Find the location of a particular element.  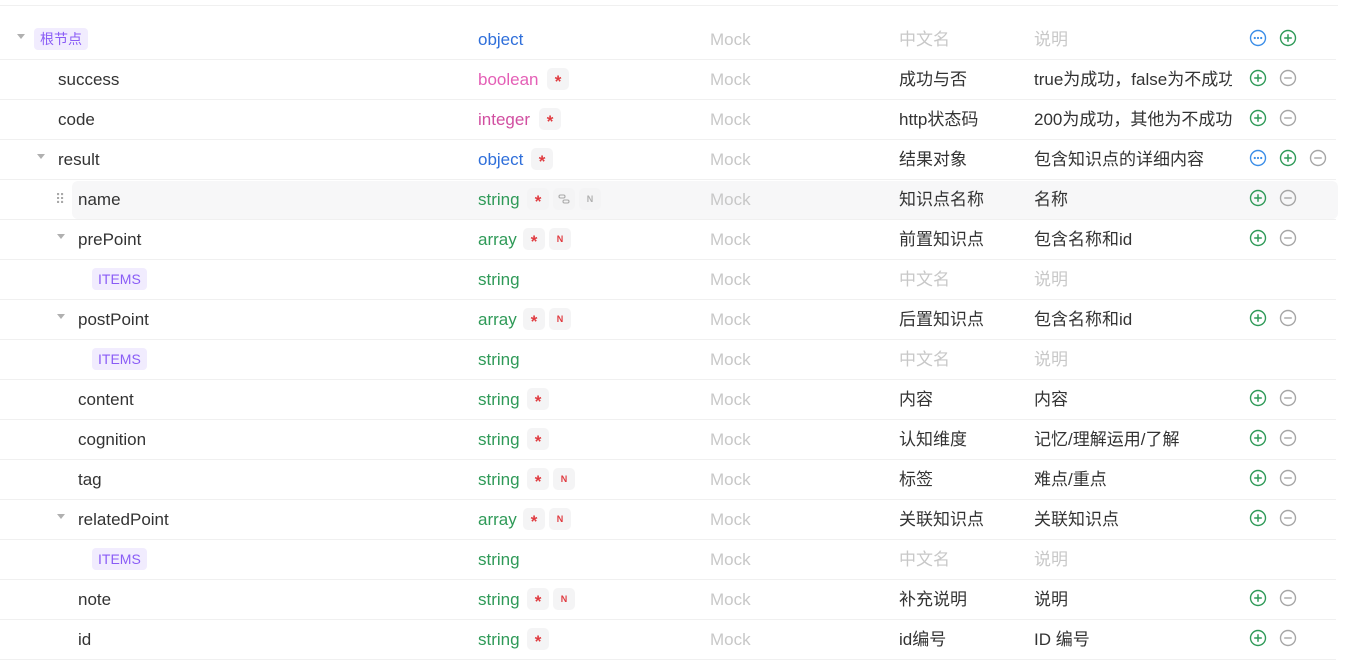

field-type: boolean is located at coordinates (508, 80).